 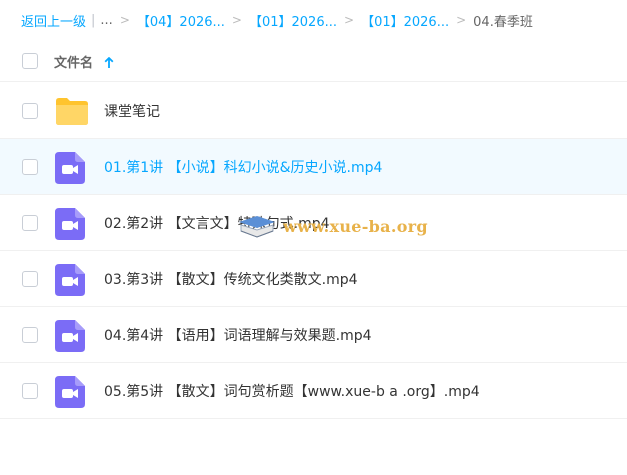 What do you see at coordinates (217, 223) in the screenshot?
I see `file-name: 02.第2讲 【文言文】特殊句式.mp4` at bounding box center [217, 223].